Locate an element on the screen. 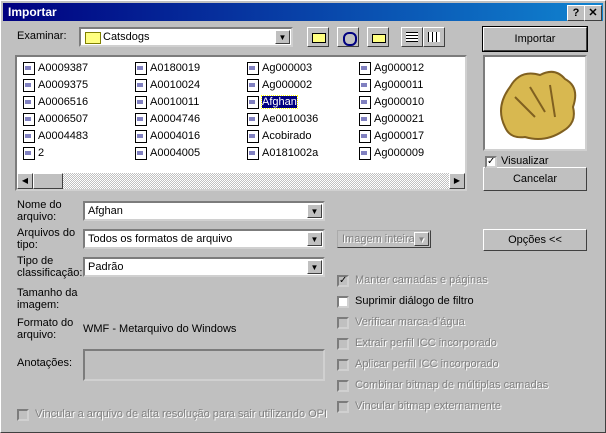 Image resolution: width=606 pixels, height=433 pixels. file-item: Afghan is located at coordinates (272, 102).